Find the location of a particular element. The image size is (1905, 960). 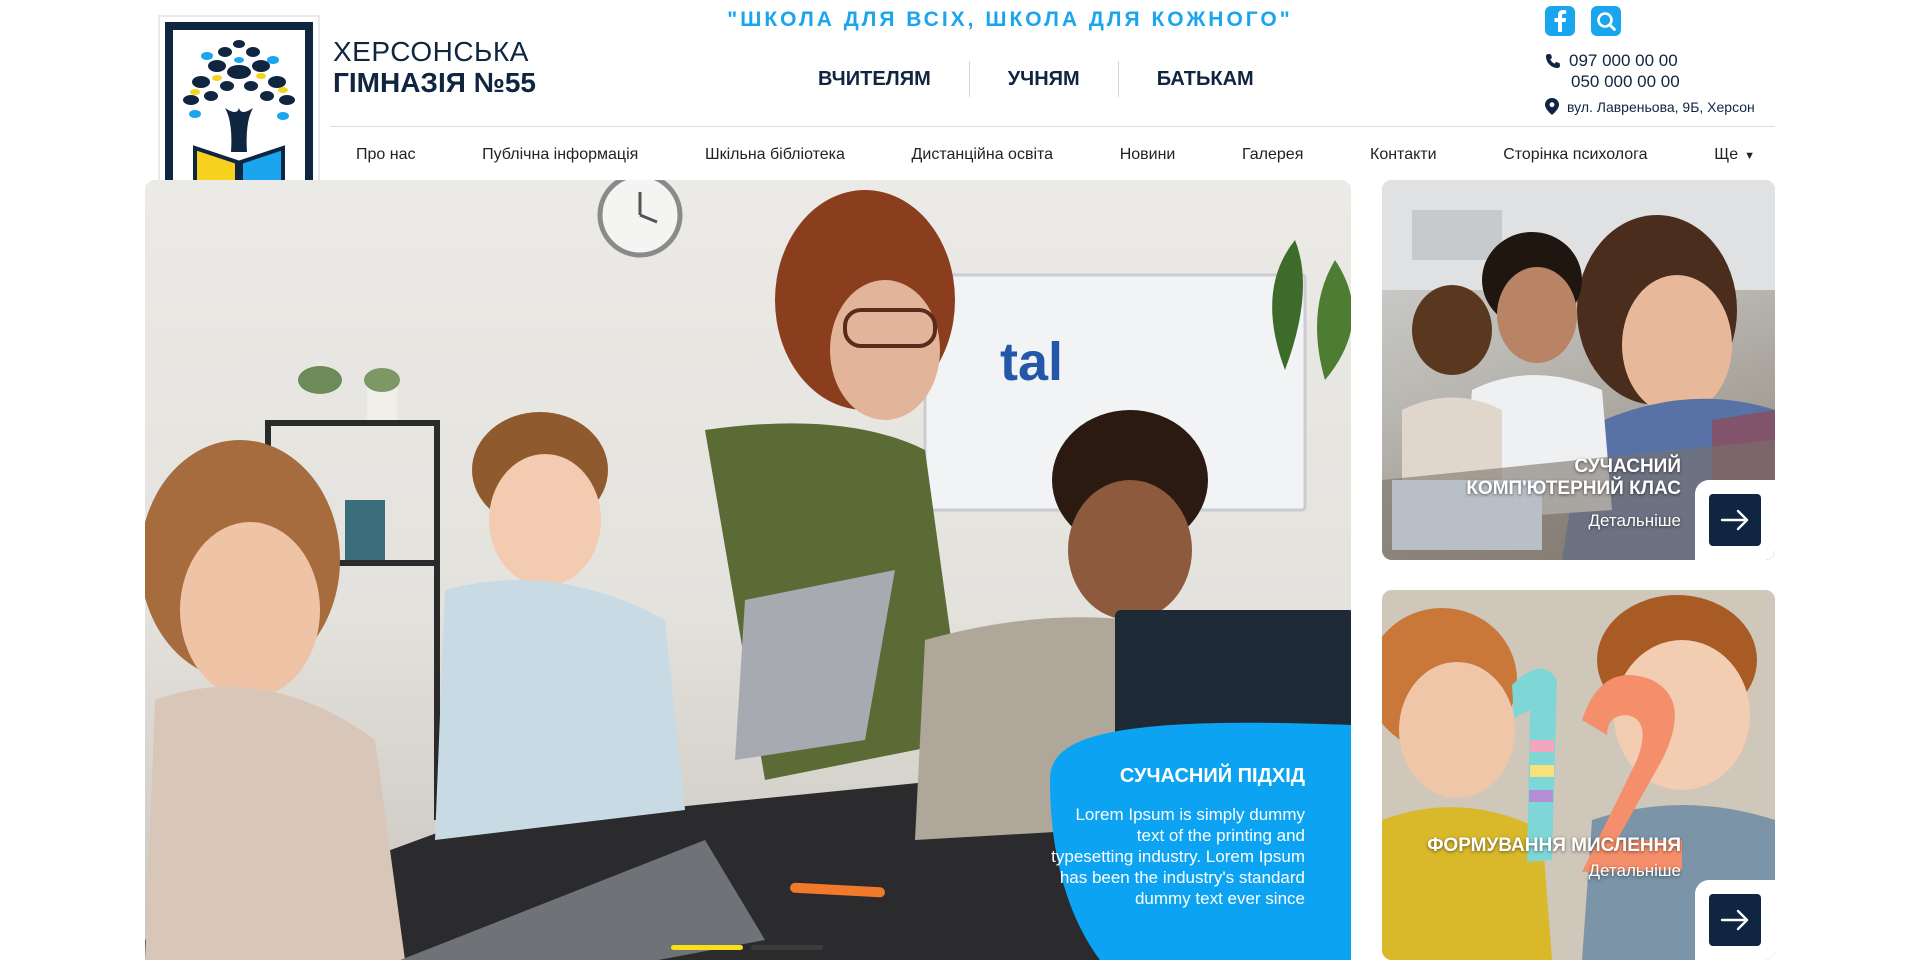

caret-down-icon: ▼ is located at coordinates (1749, 156).